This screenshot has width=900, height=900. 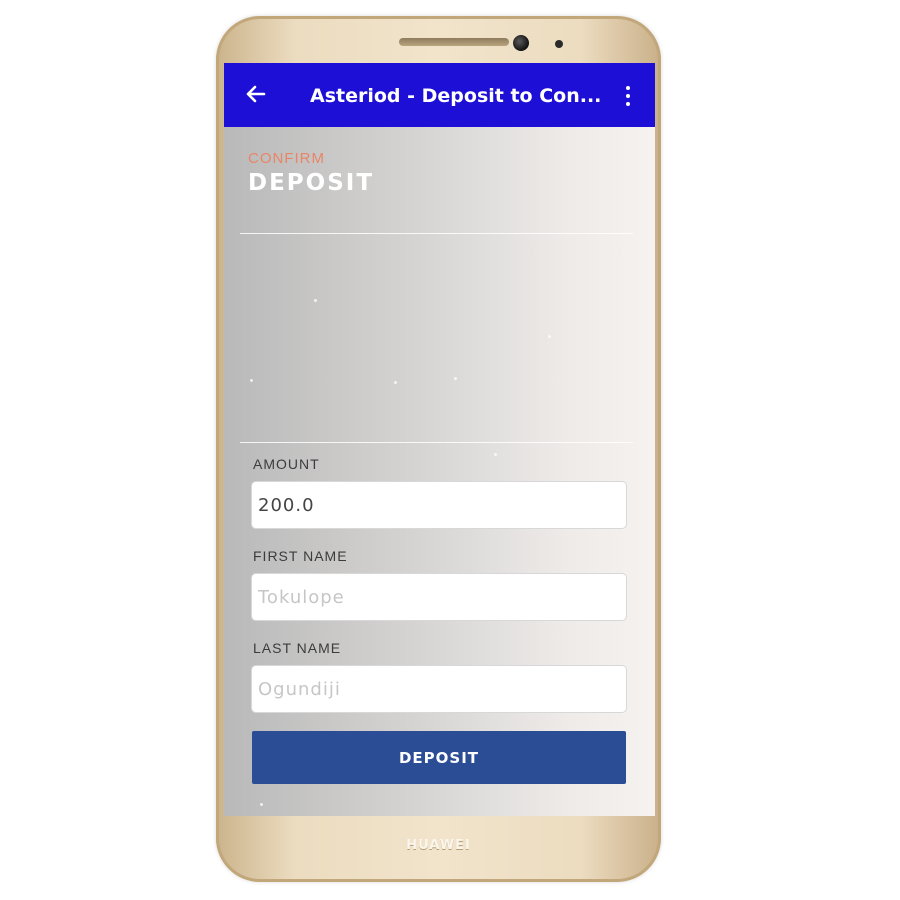 What do you see at coordinates (436, 233) in the screenshot?
I see `divider-top` at bounding box center [436, 233].